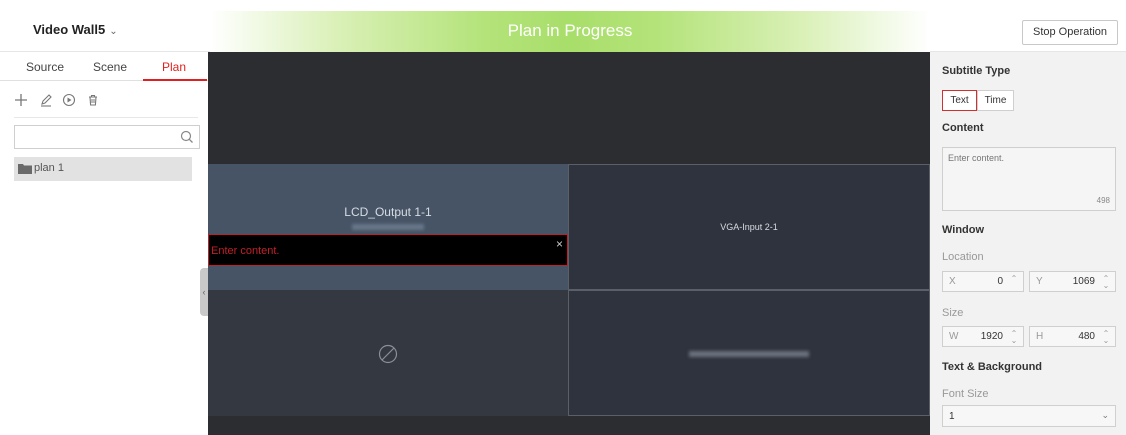 The image size is (1126, 435). What do you see at coordinates (954, 336) in the screenshot?
I see `w-prefix: W` at bounding box center [954, 336].